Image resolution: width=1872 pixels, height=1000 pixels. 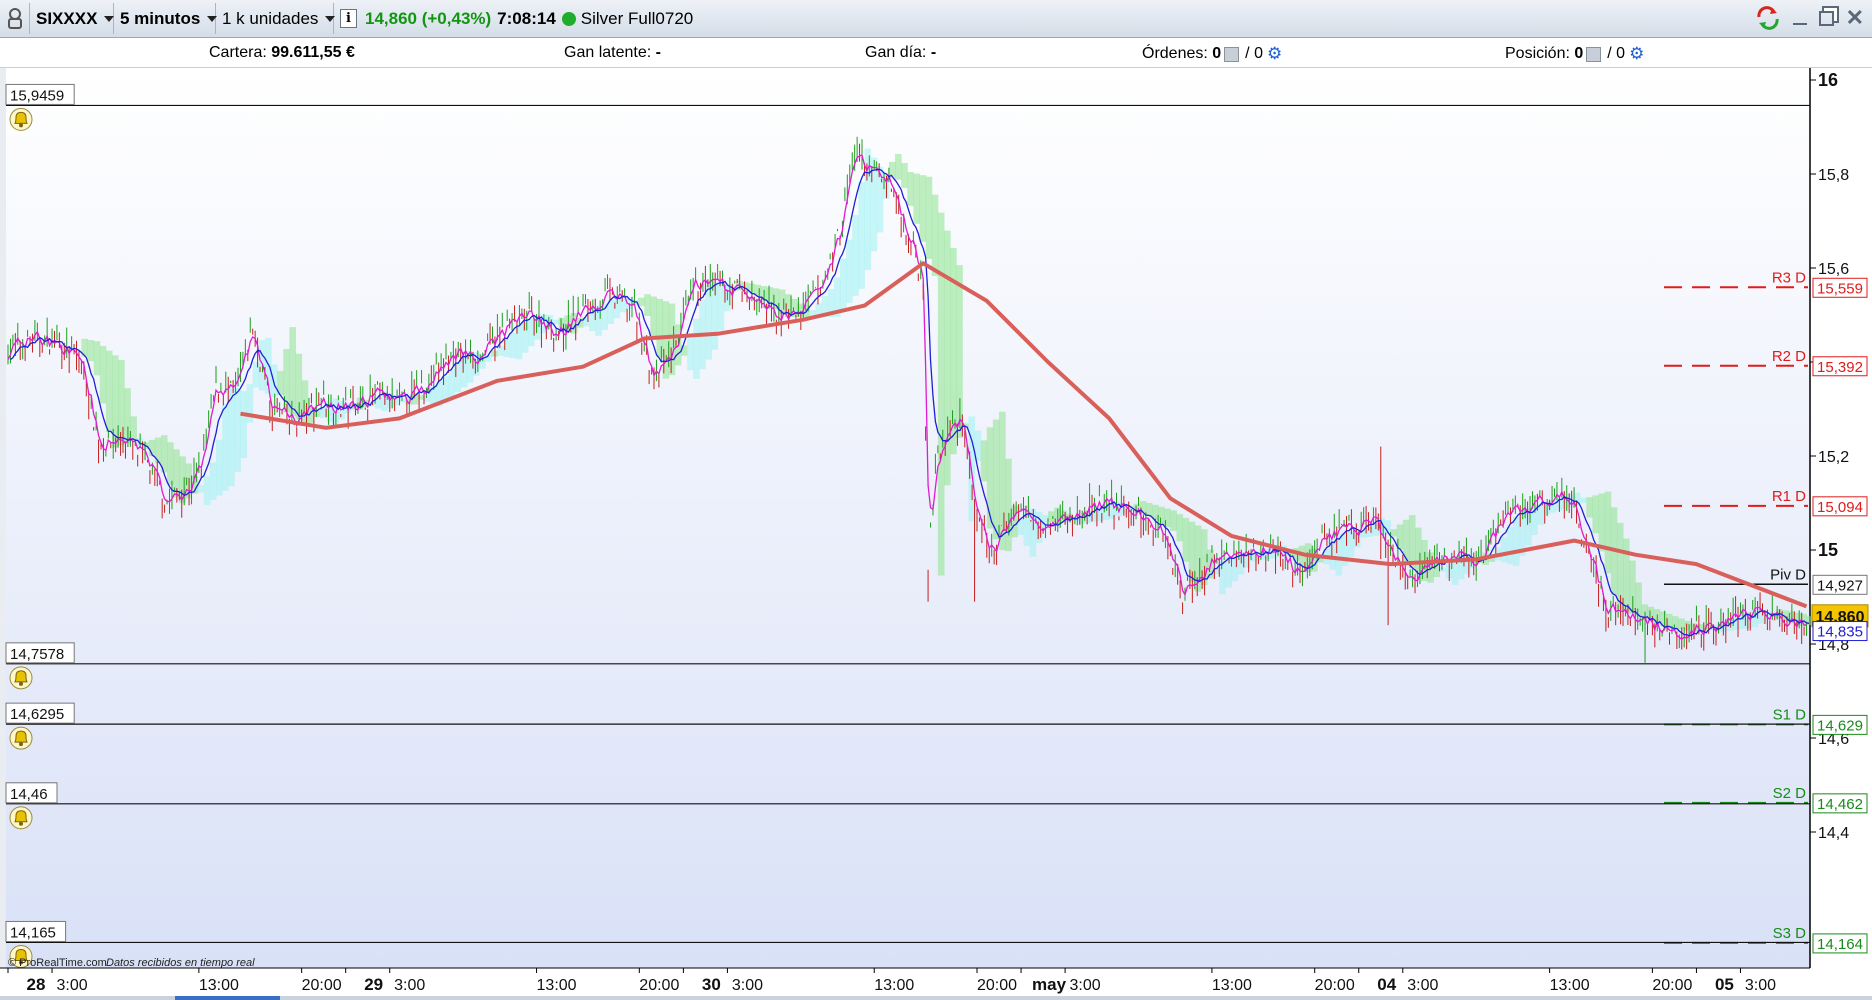 What do you see at coordinates (1809, 18) in the screenshot?
I see `window-controls: ✕` at bounding box center [1809, 18].